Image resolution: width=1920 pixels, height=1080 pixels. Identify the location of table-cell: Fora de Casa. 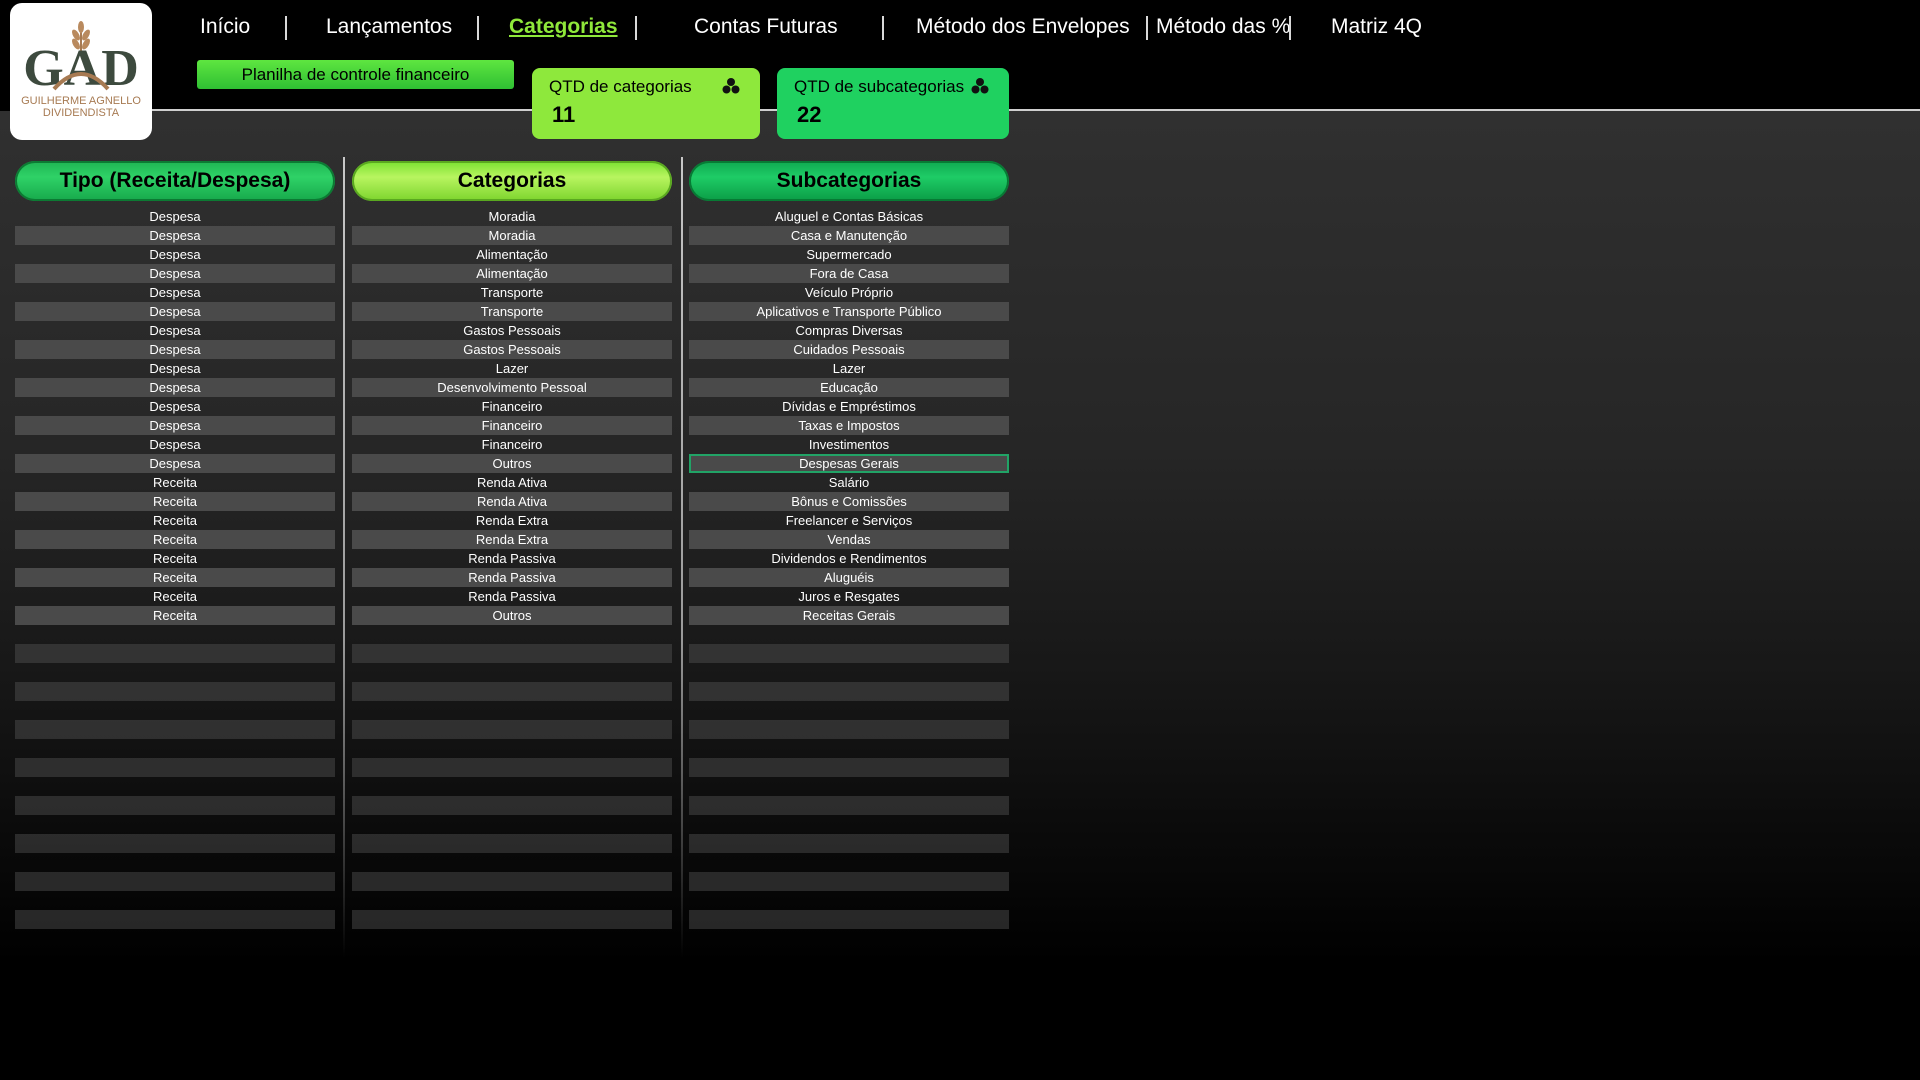
(849, 273).